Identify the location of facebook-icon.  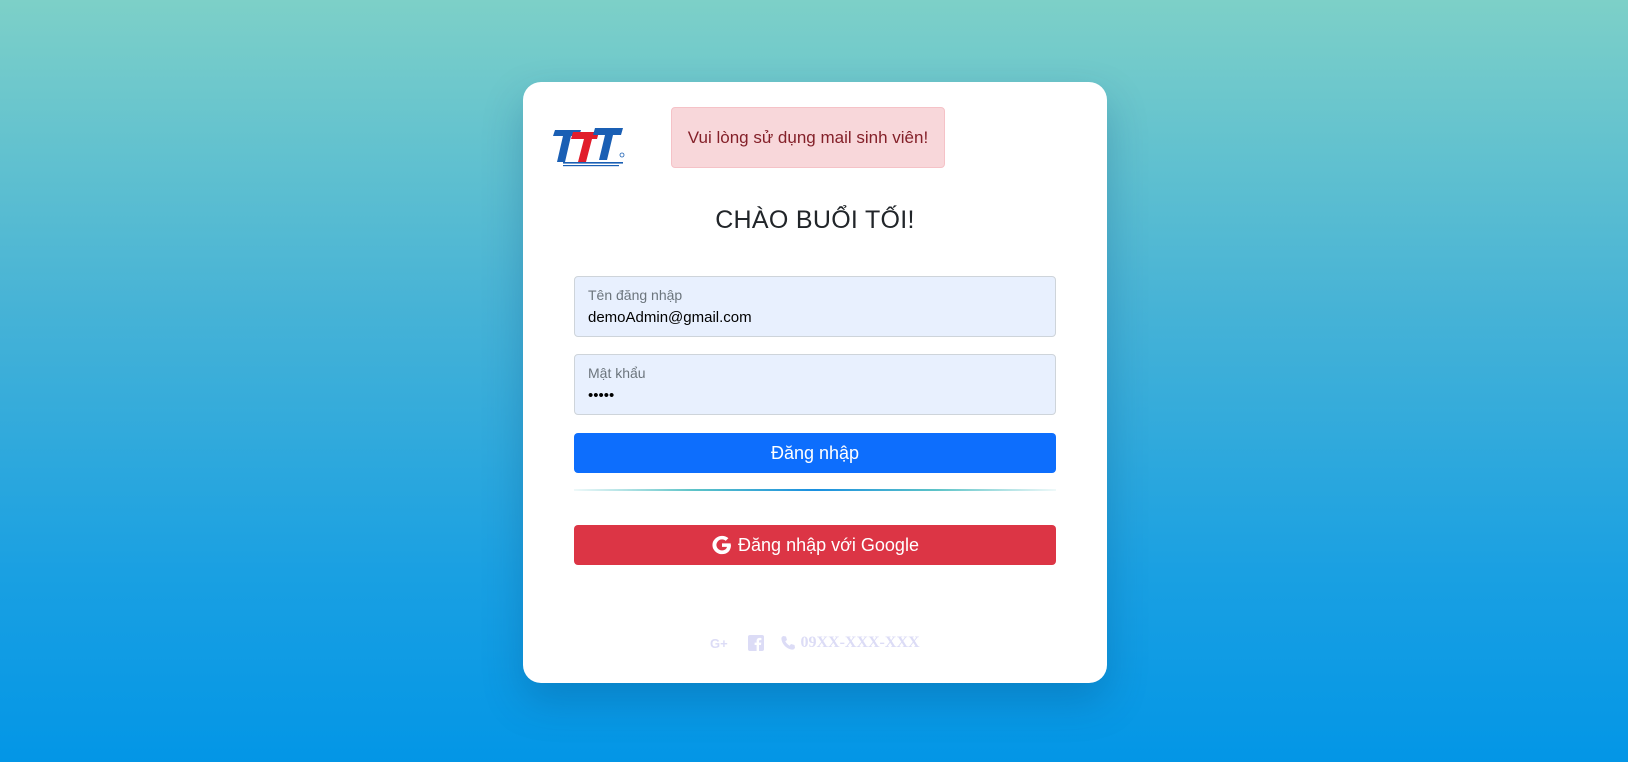
(756, 643).